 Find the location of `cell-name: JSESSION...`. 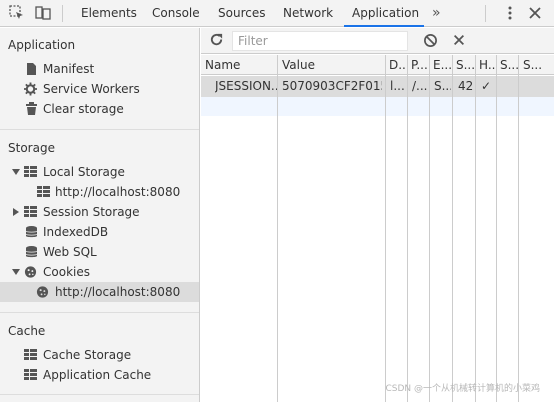

cell-name: JSESSION... is located at coordinates (246, 86).